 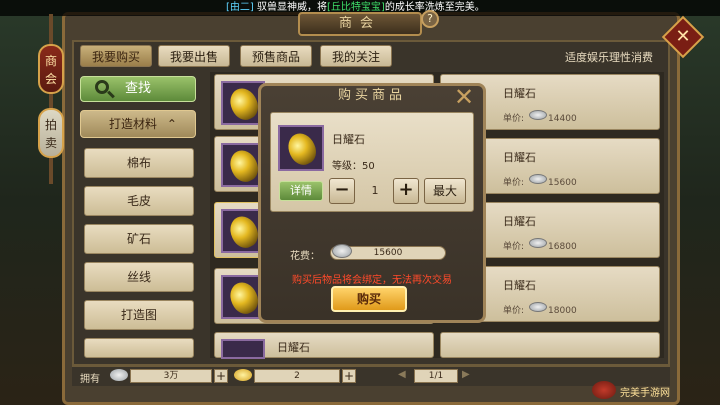 What do you see at coordinates (139, 277) in the screenshot?
I see `subcategory-silk: 丝线` at bounding box center [139, 277].